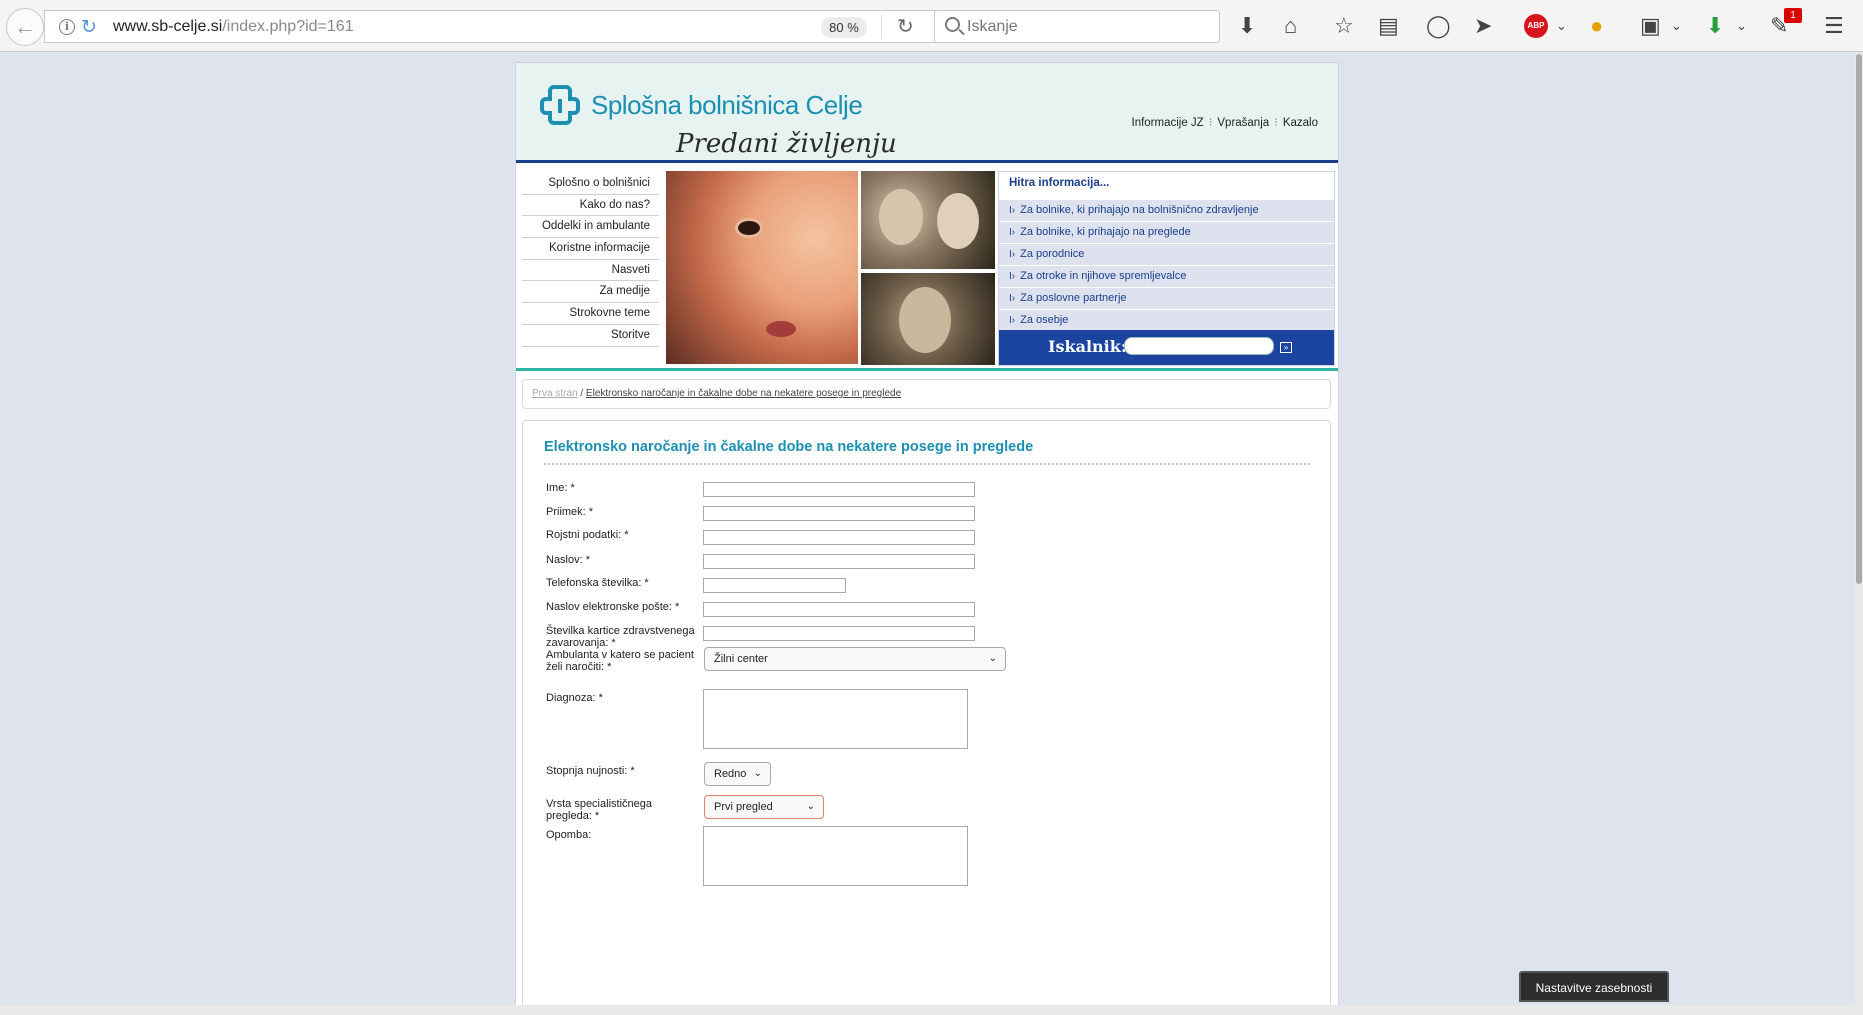 Image resolution: width=1863 pixels, height=1015 pixels. Describe the element at coordinates (590, 206) in the screenshot. I see `nav-item-directions: Kako do nas?` at that location.